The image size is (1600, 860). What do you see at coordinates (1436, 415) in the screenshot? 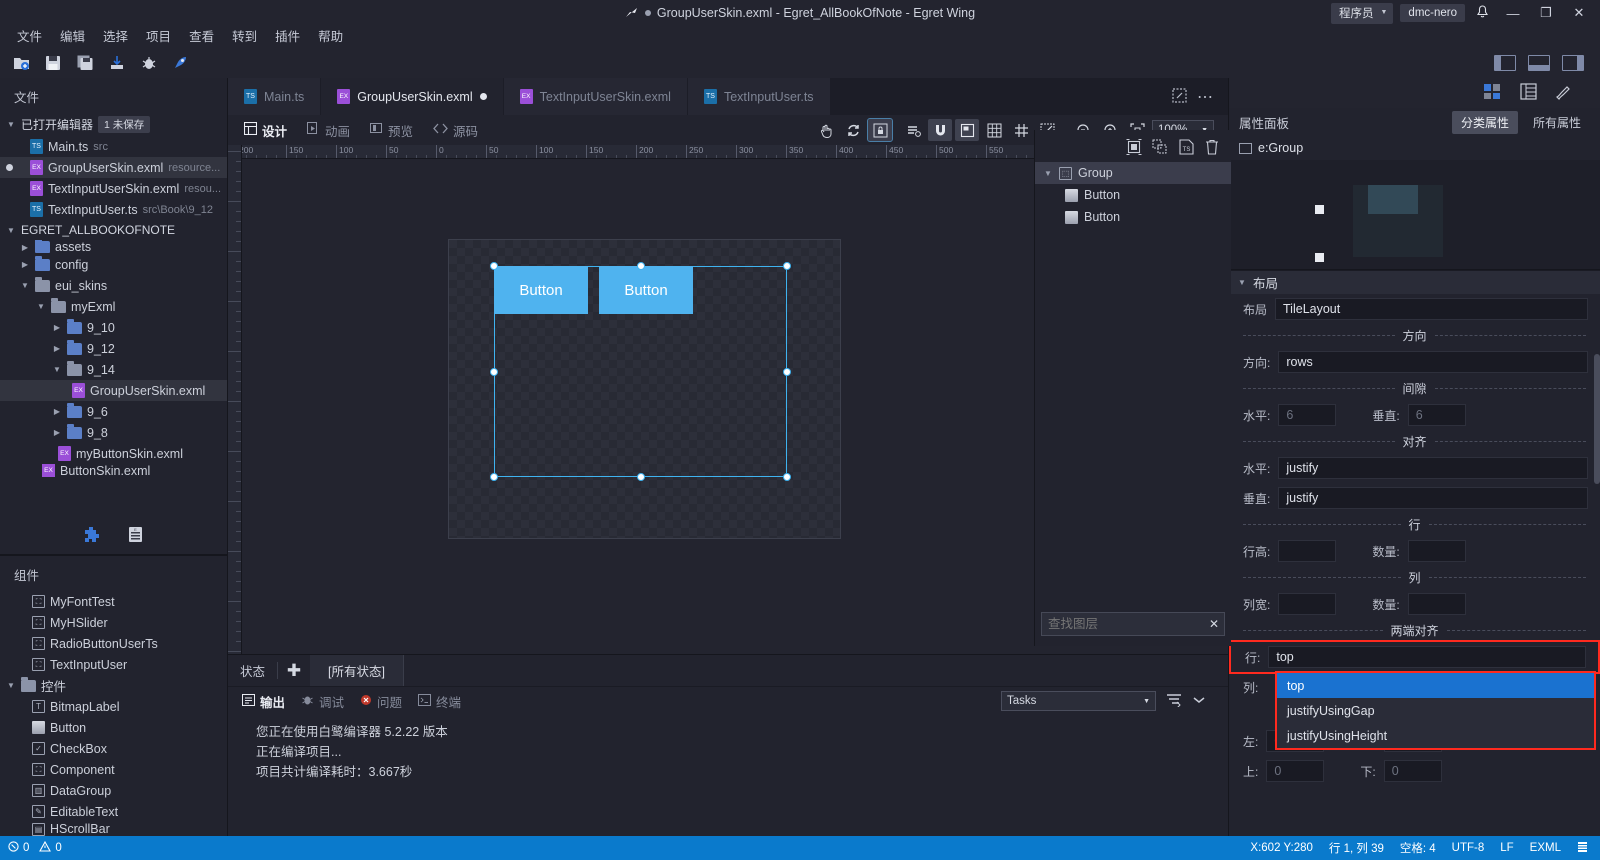
I see `prop-value-gap-v: 6` at bounding box center [1436, 415].